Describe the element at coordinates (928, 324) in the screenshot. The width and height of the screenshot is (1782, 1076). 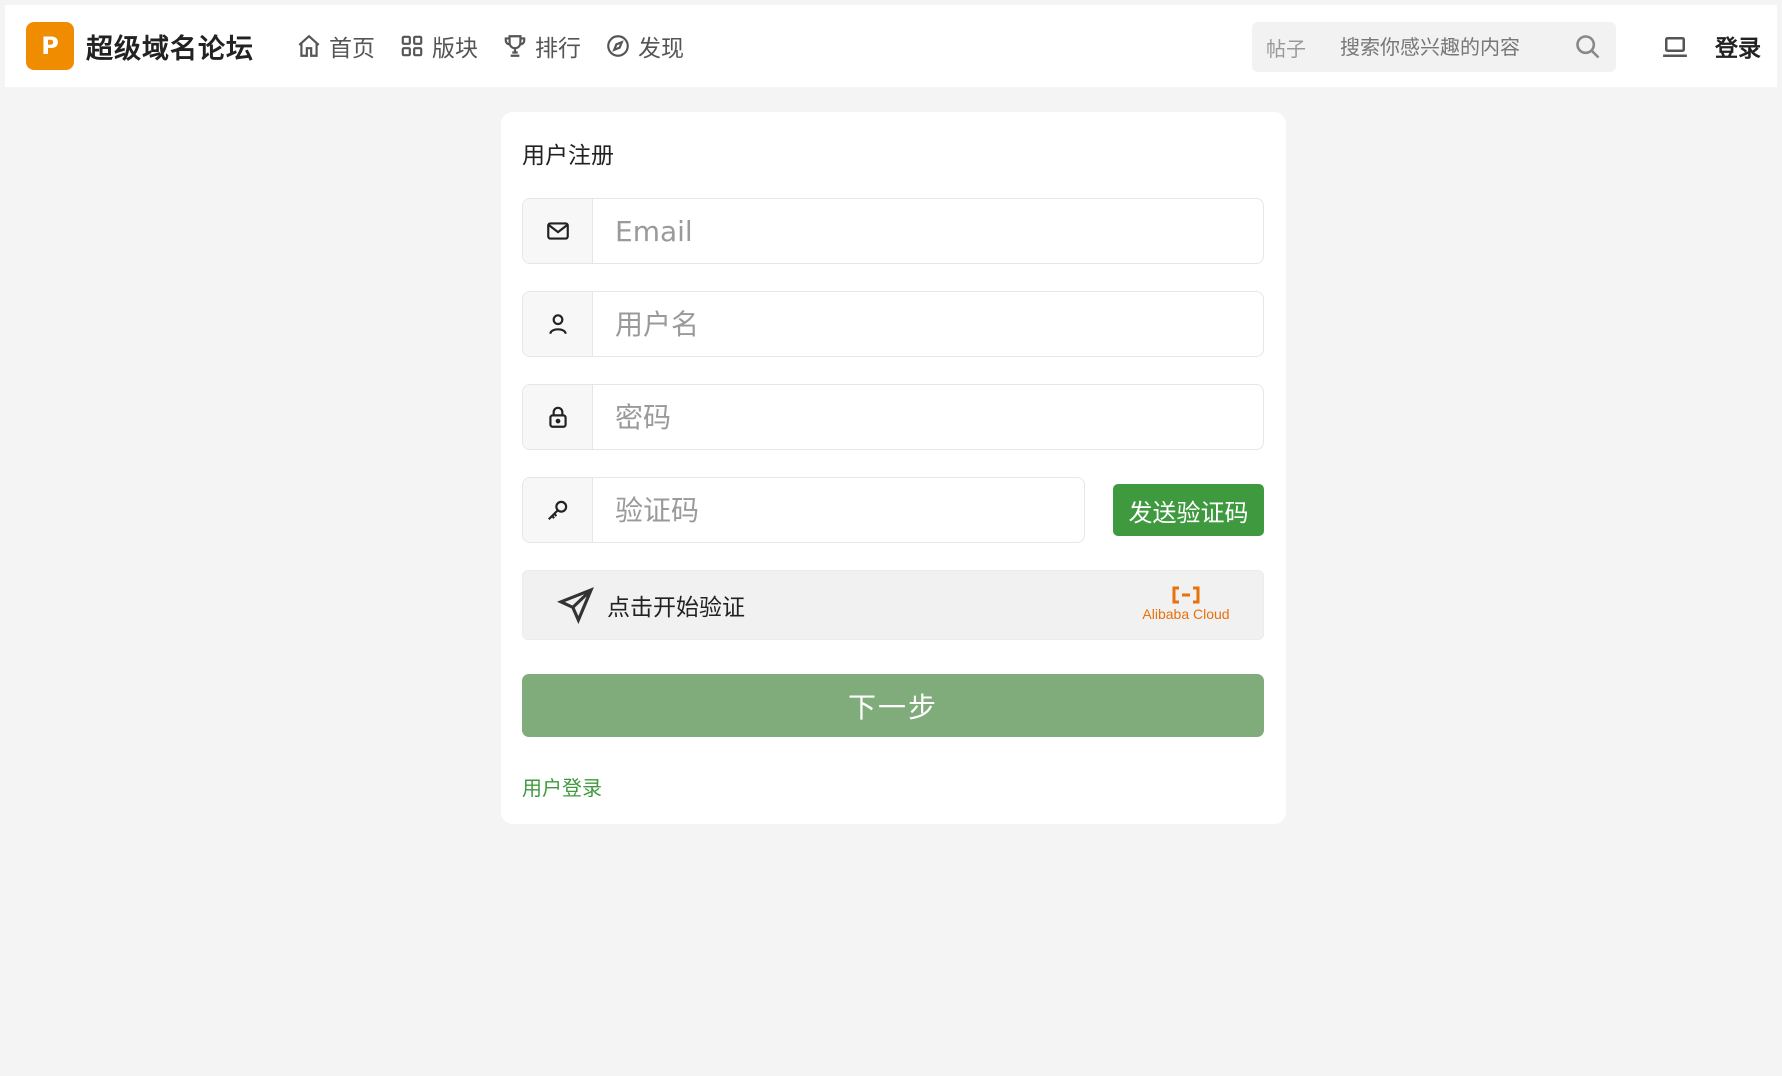
I see `username-input` at that location.